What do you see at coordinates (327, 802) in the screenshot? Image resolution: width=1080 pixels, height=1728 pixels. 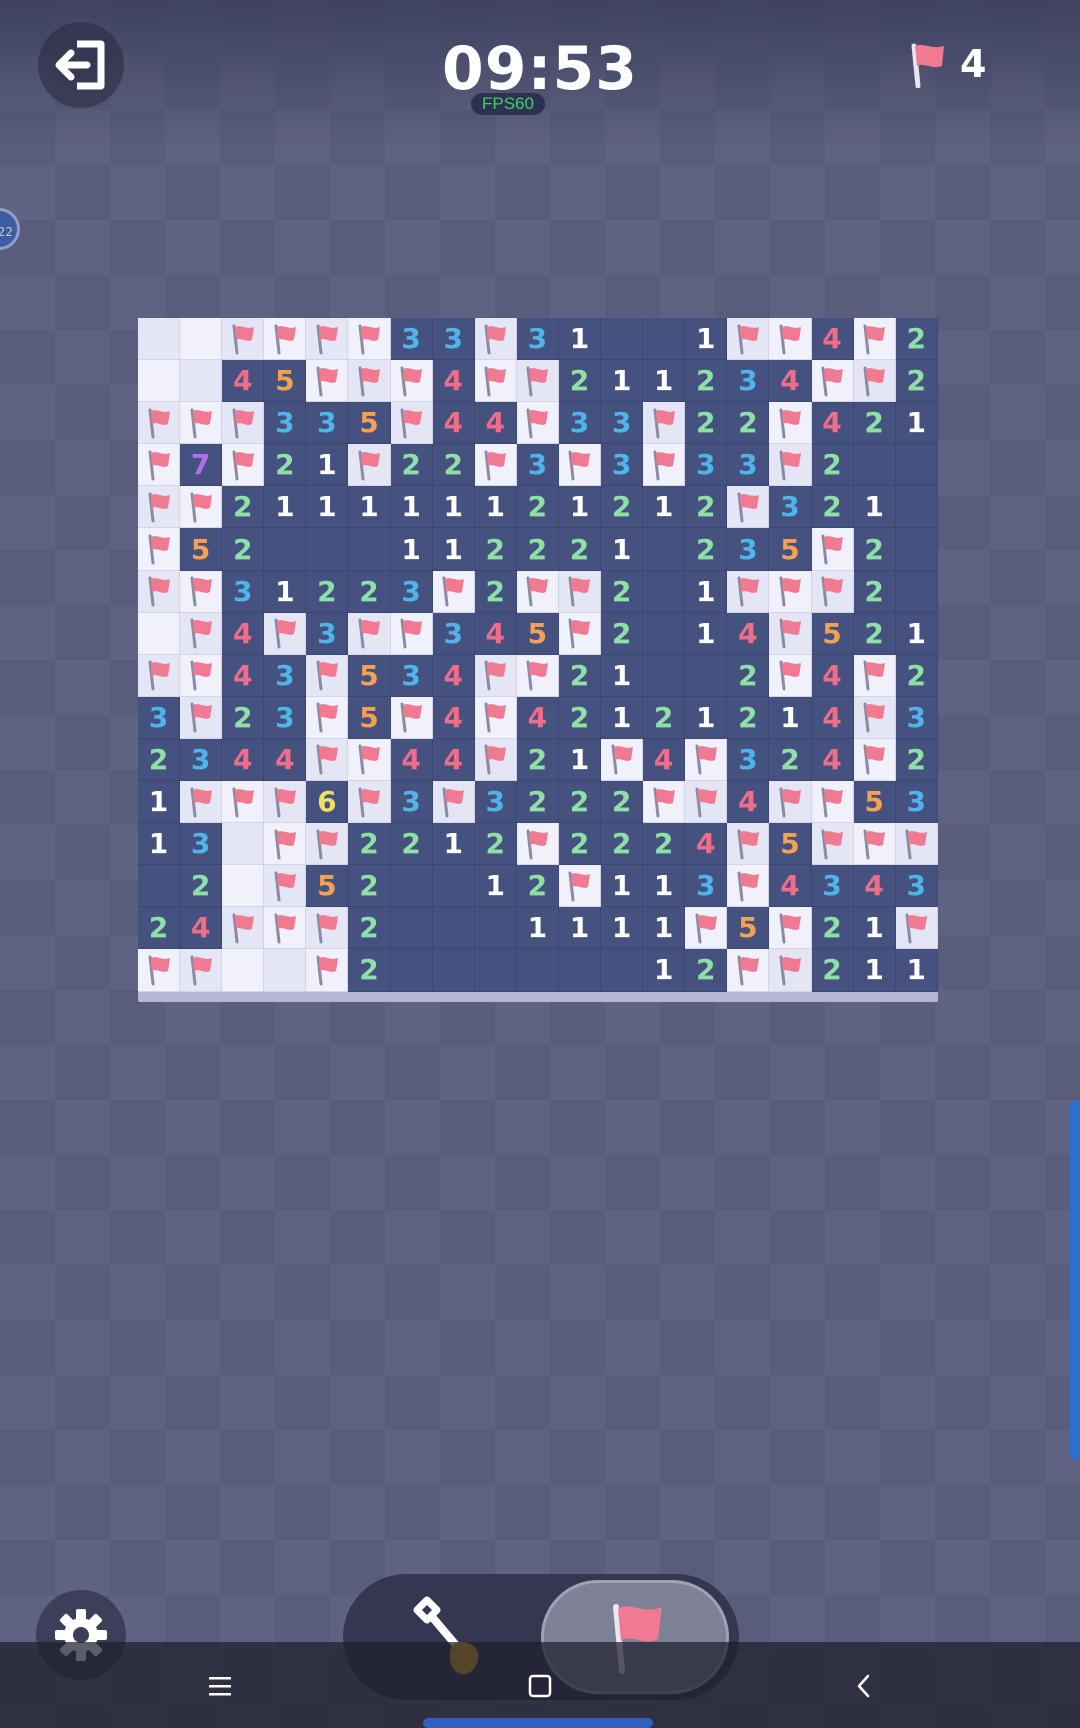 I see `number-cell: 6` at bounding box center [327, 802].